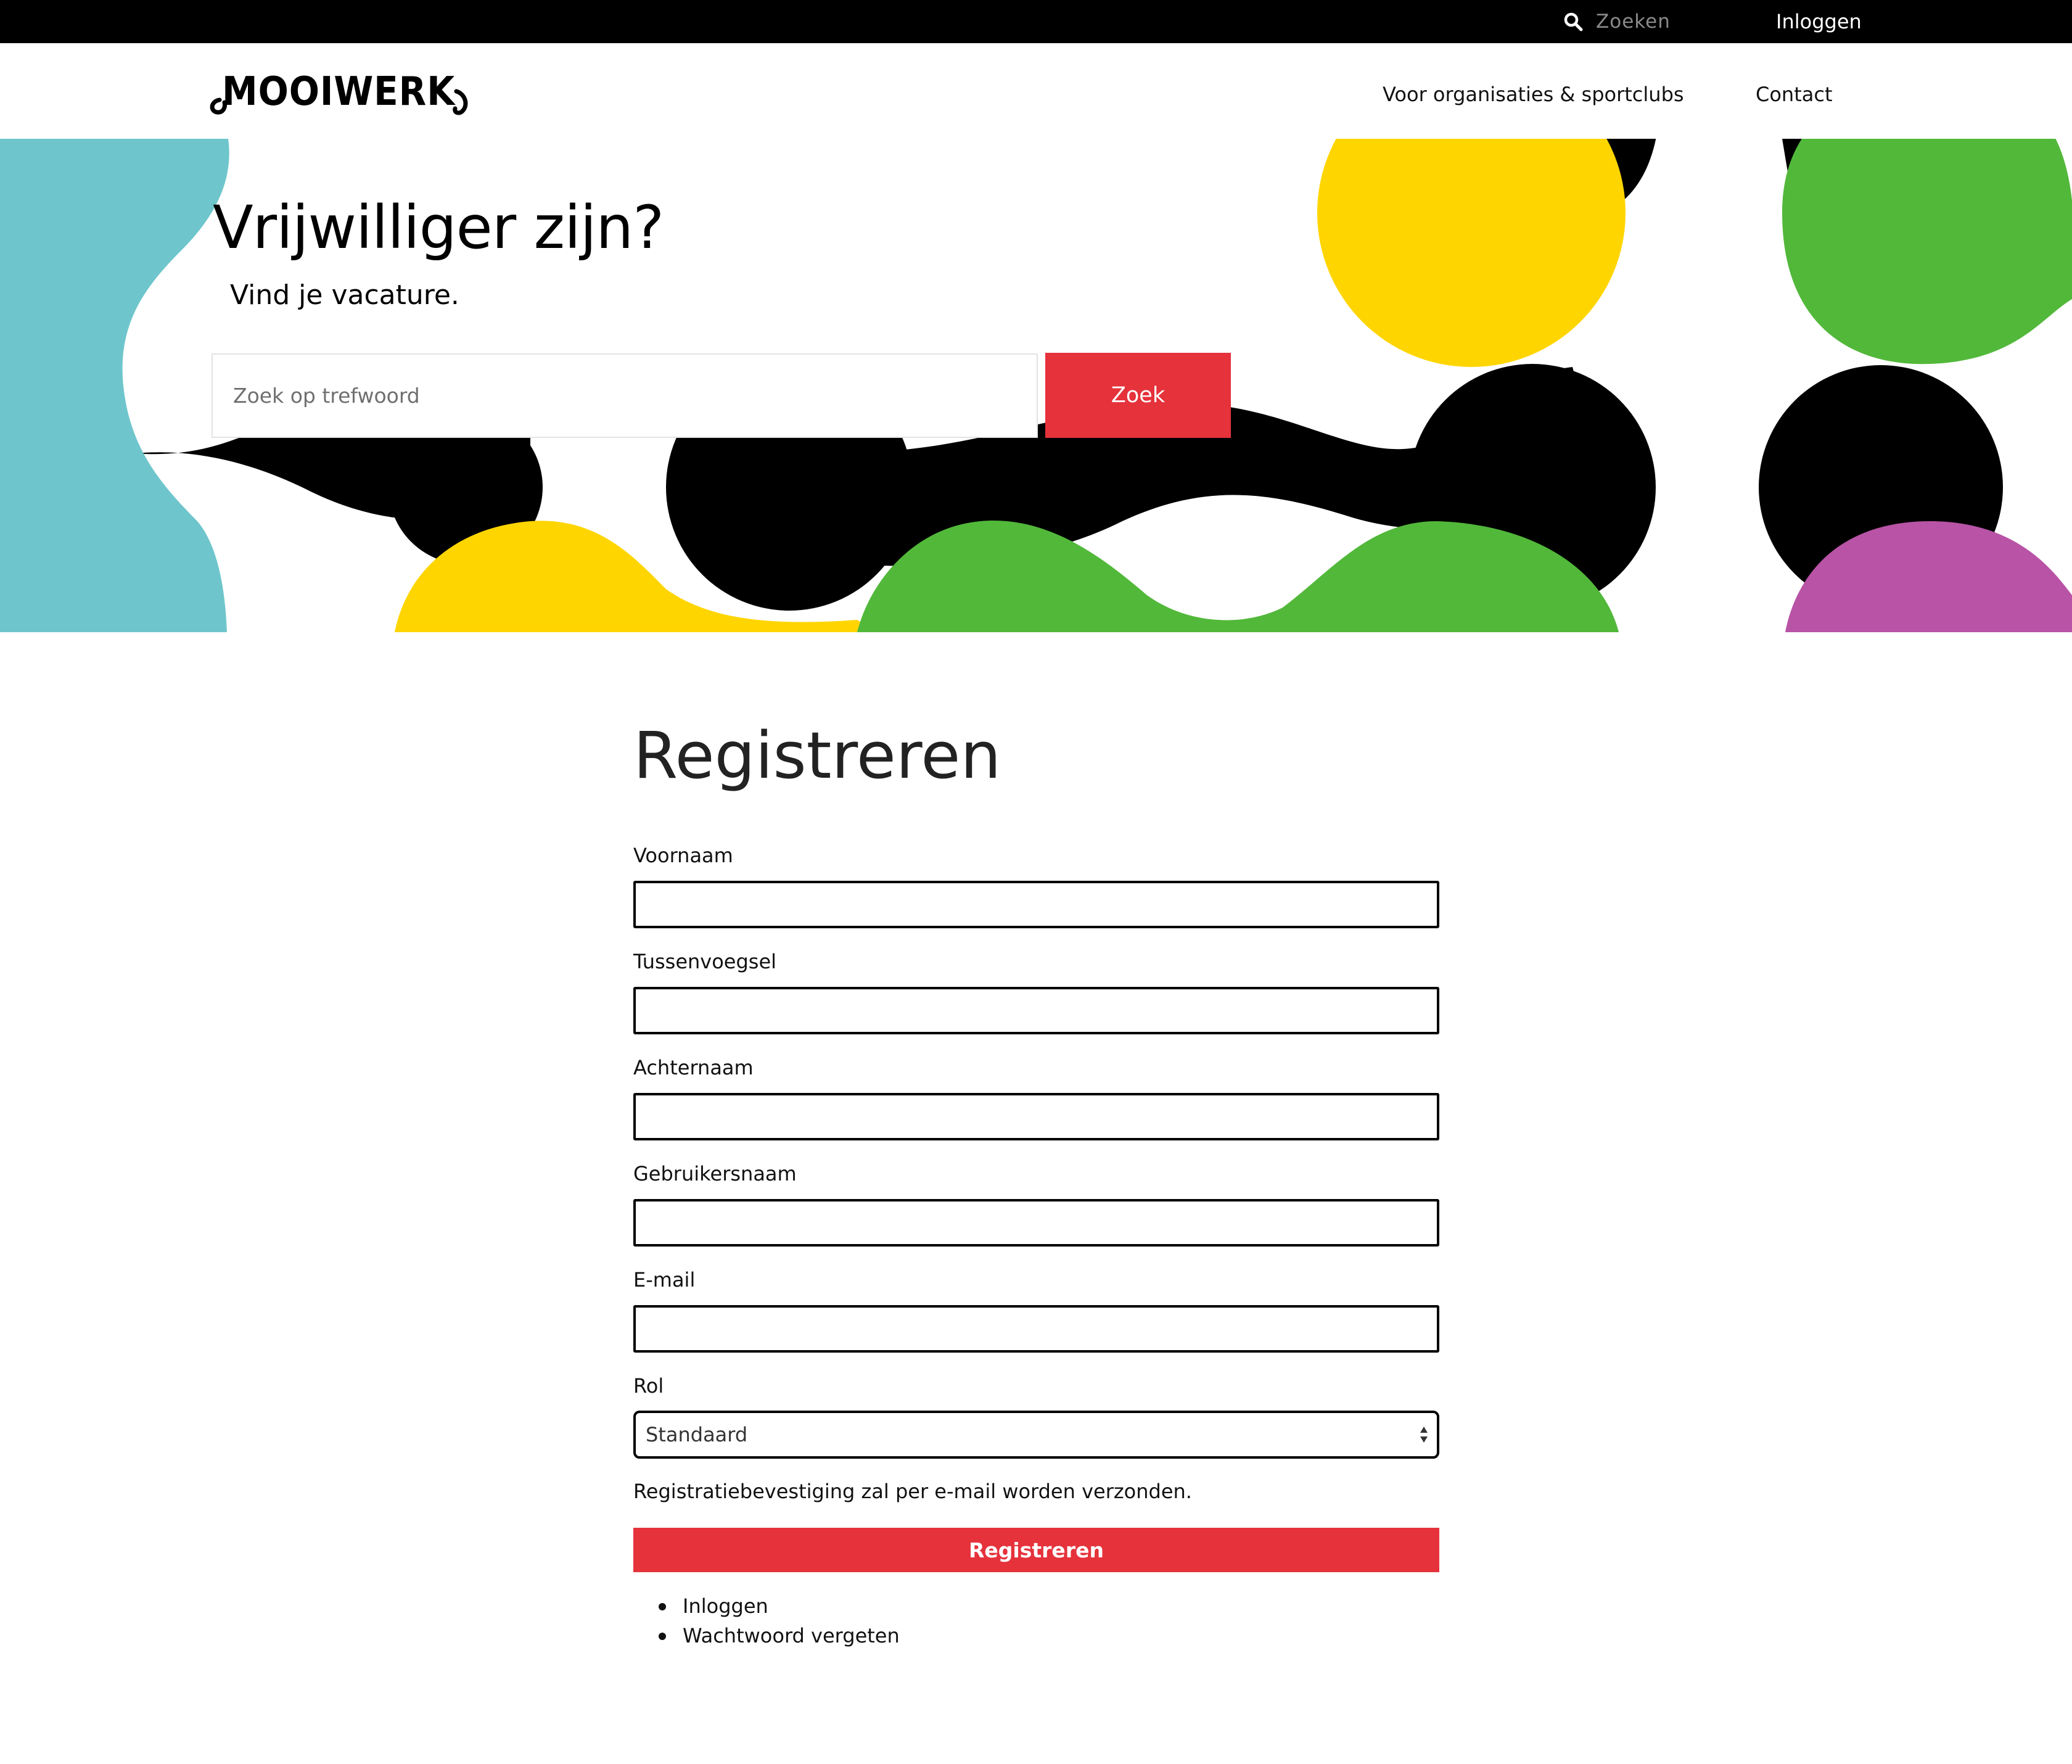 This screenshot has height=1764, width=2072. I want to click on email-field, so click(1036, 1329).